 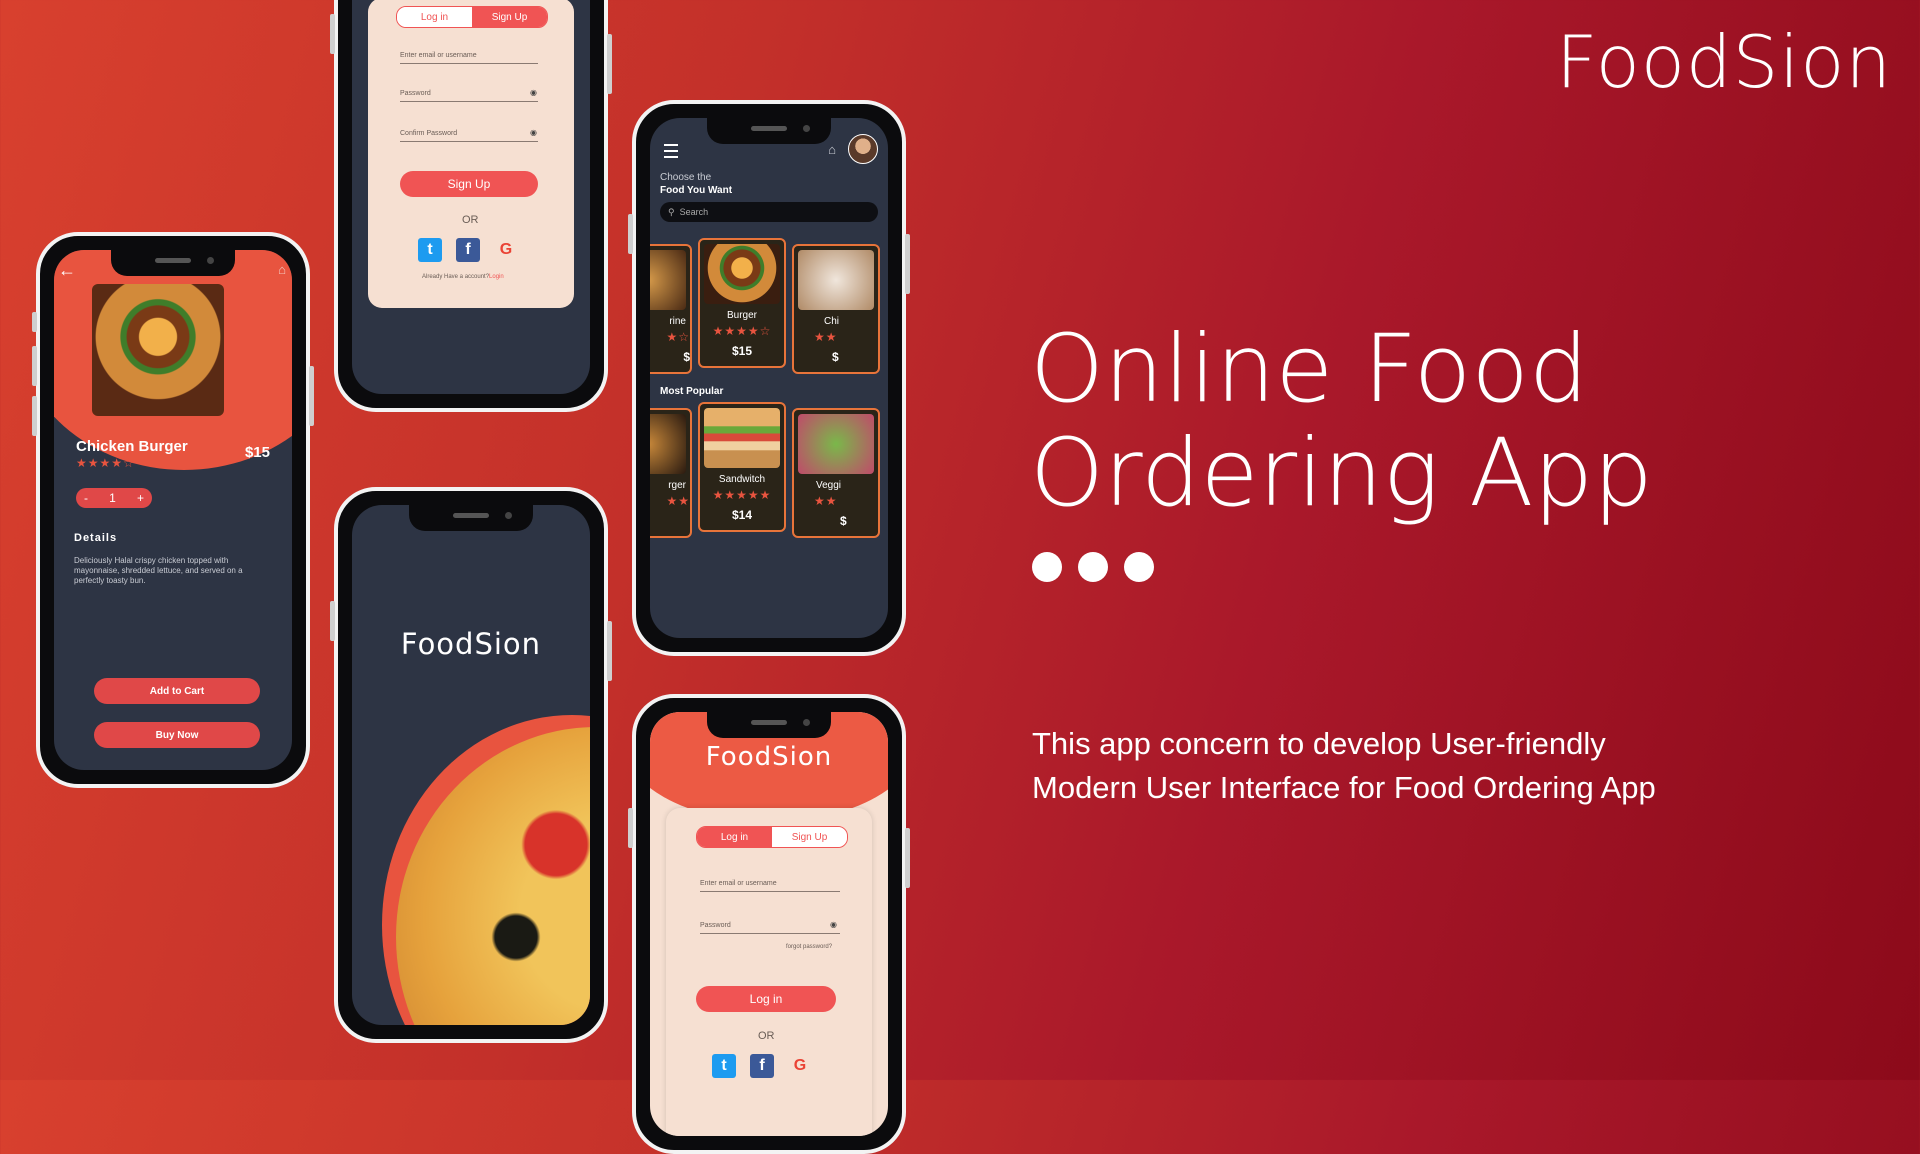 I want to click on add-to-cart-button: Add to Cart, so click(x=177, y=691).